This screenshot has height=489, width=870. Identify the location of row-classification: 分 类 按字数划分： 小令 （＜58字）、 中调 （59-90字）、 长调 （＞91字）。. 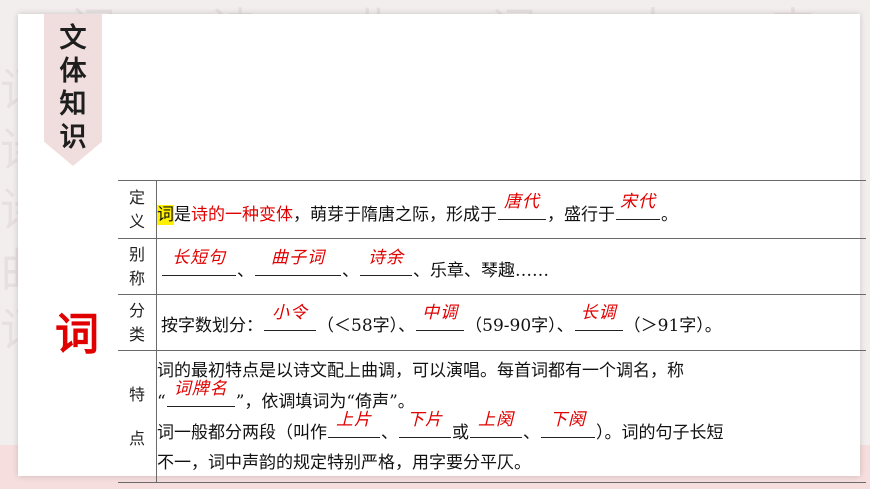
(492, 322).